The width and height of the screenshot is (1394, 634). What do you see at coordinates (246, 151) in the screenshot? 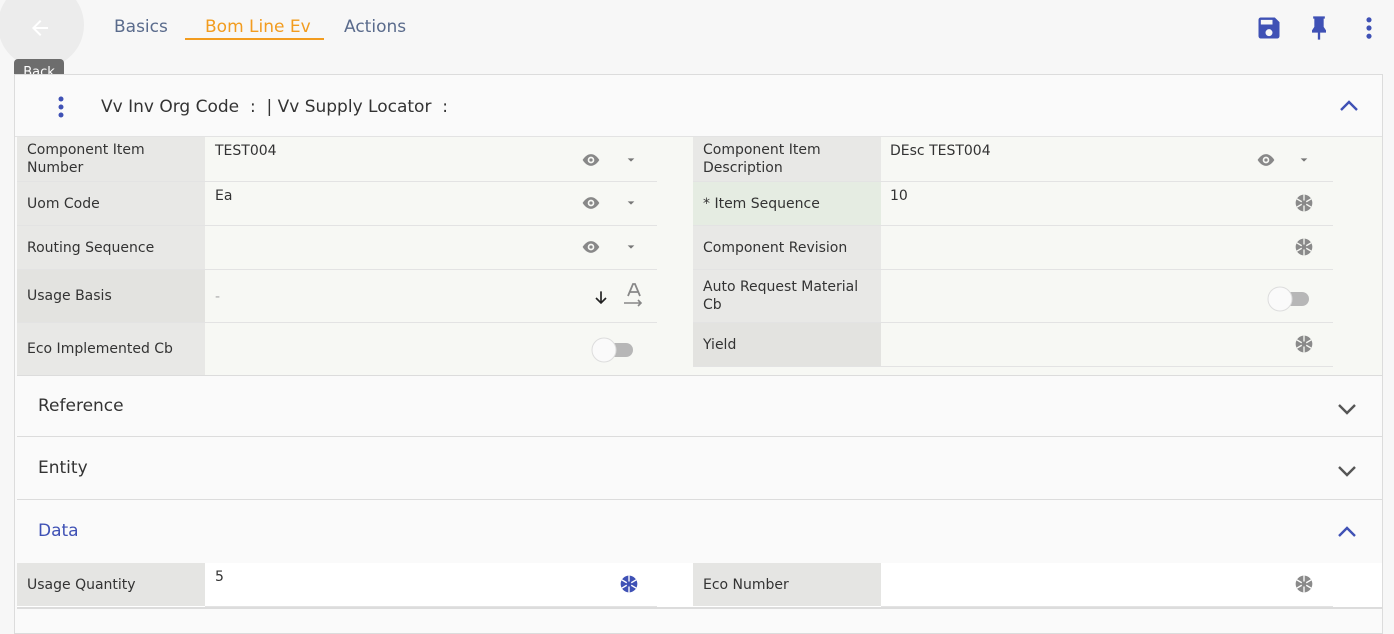
I see `component-item-number-value: TEST004` at bounding box center [246, 151].